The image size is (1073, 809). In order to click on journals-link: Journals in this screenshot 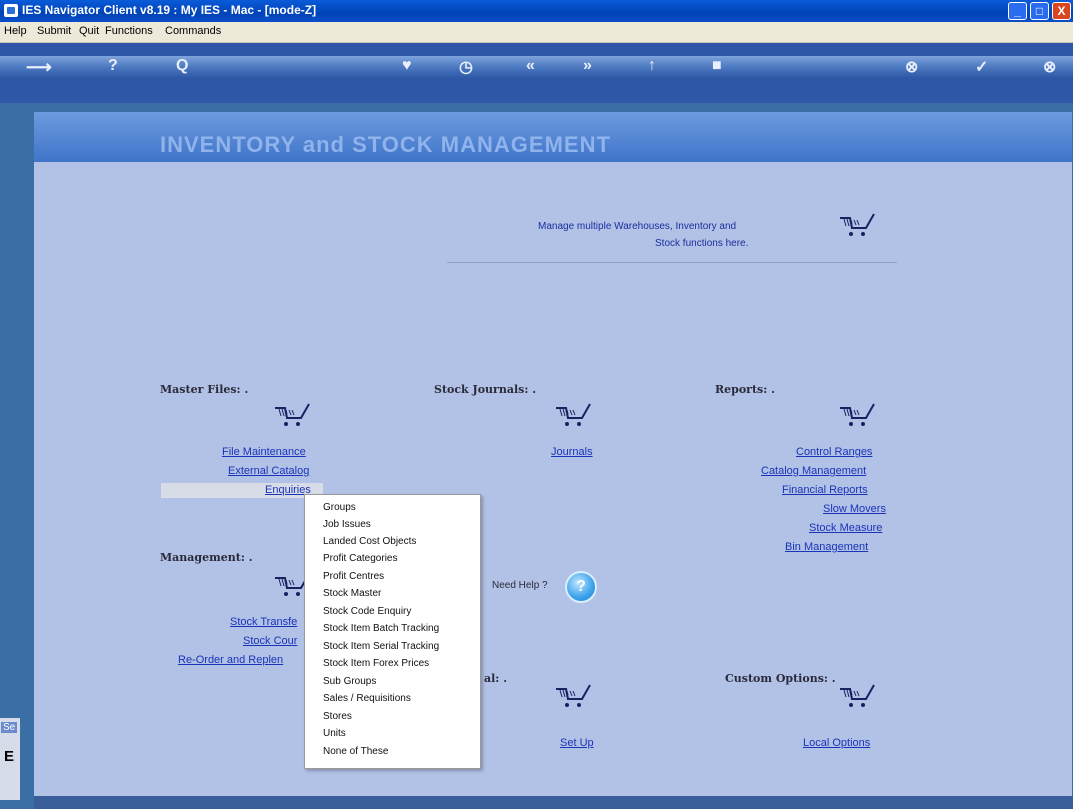, I will do `click(572, 452)`.